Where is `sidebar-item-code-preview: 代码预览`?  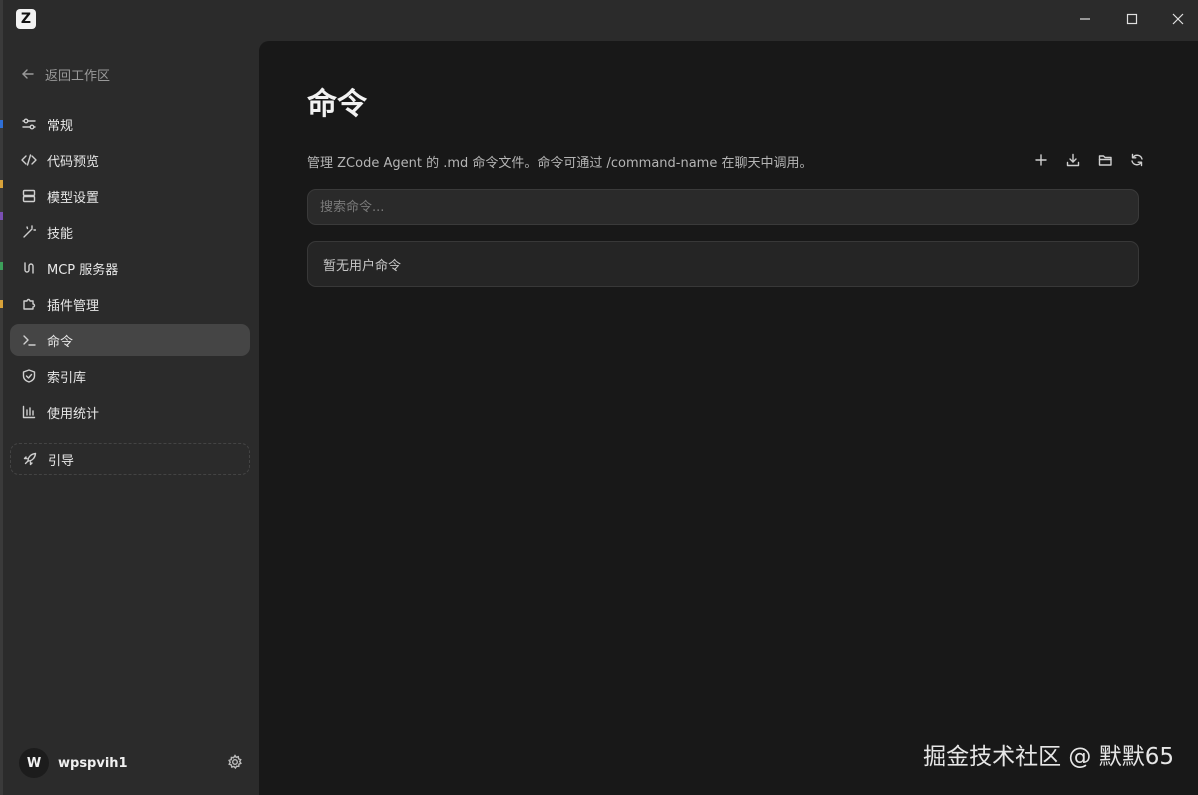
sidebar-item-code-preview: 代码预览 is located at coordinates (130, 160).